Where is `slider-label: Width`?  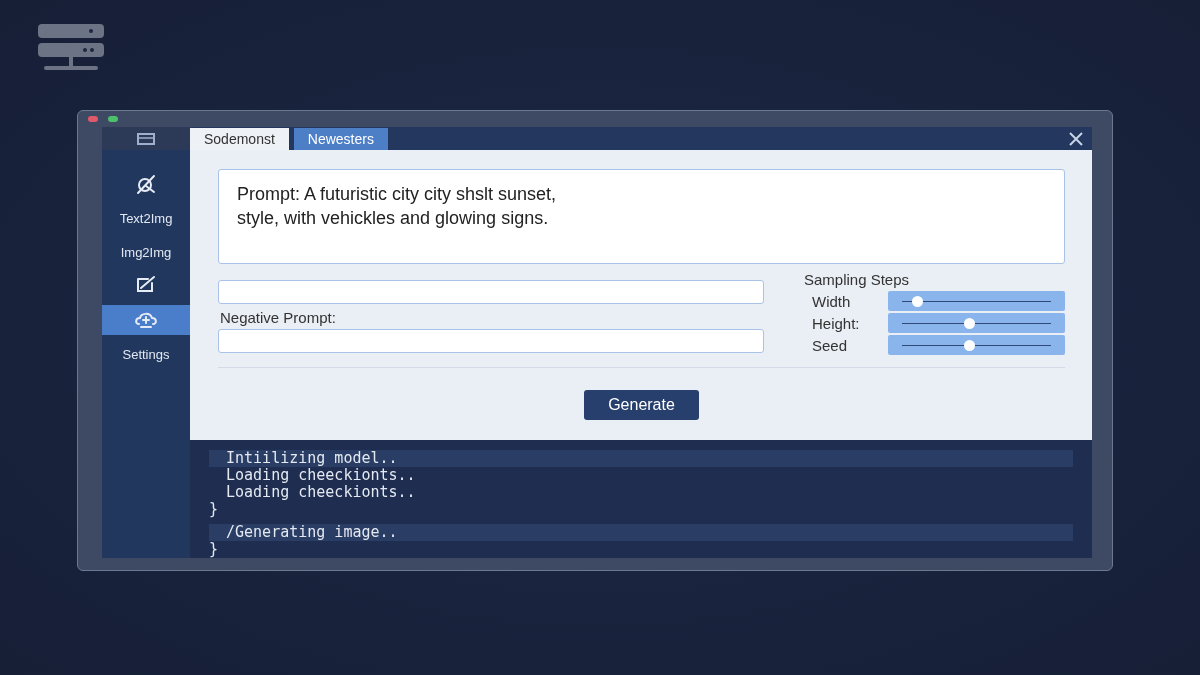 slider-label: Width is located at coordinates (831, 301).